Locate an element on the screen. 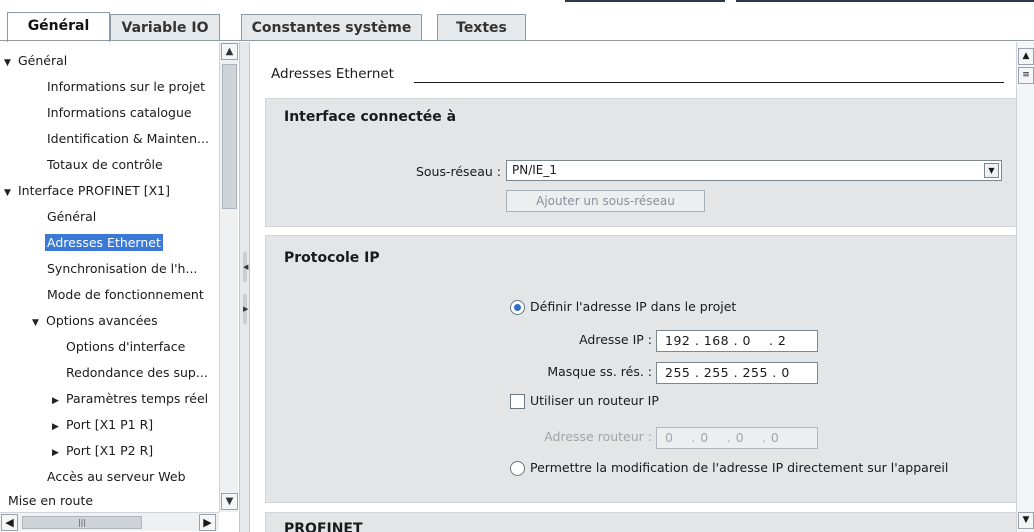 This screenshot has height=532, width=1034. tree-item-options-interface: Options d'interface is located at coordinates (125, 347).